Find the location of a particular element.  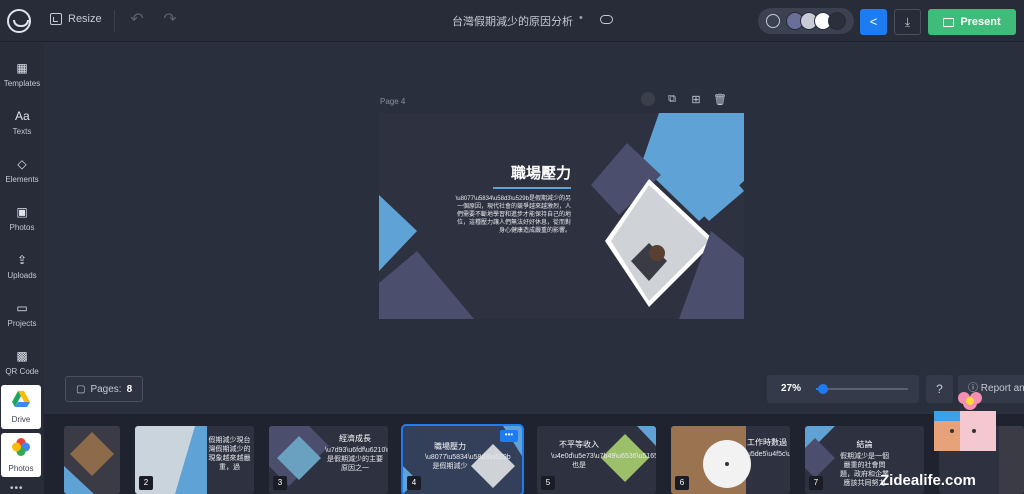

sidebar-item-label: Projects is located at coordinates (22, 323).